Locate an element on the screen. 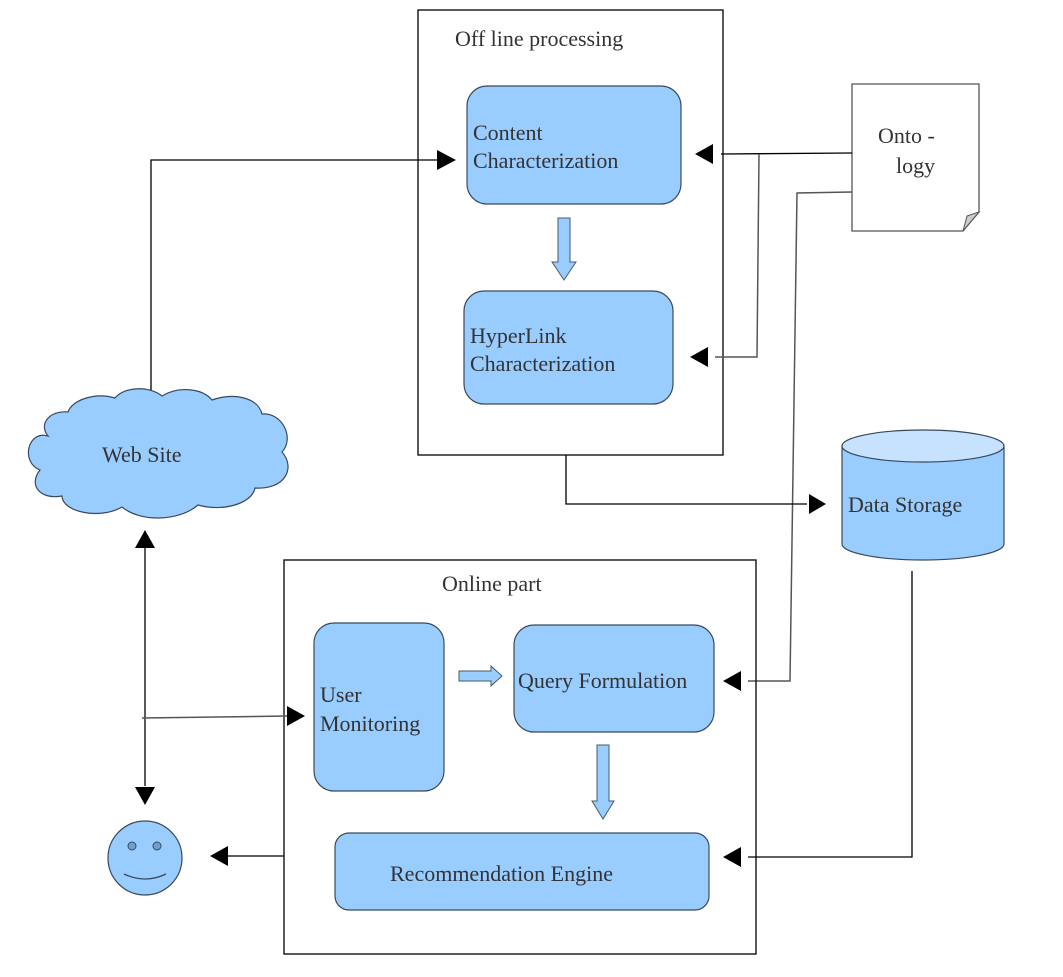 The width and height of the screenshot is (1063, 977). connector-datastorage-to-recommendation is located at coordinates (818, 719).